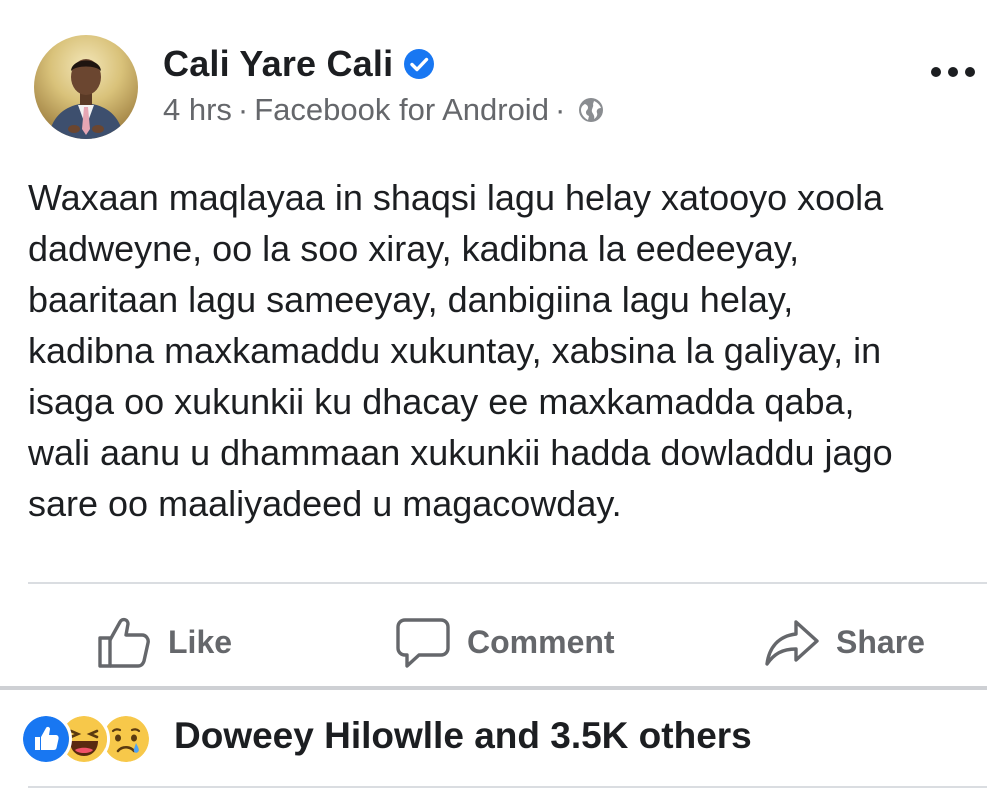 The height and width of the screenshot is (800, 987). Describe the element at coordinates (197, 110) in the screenshot. I see `post-time: 4 hrs` at that location.